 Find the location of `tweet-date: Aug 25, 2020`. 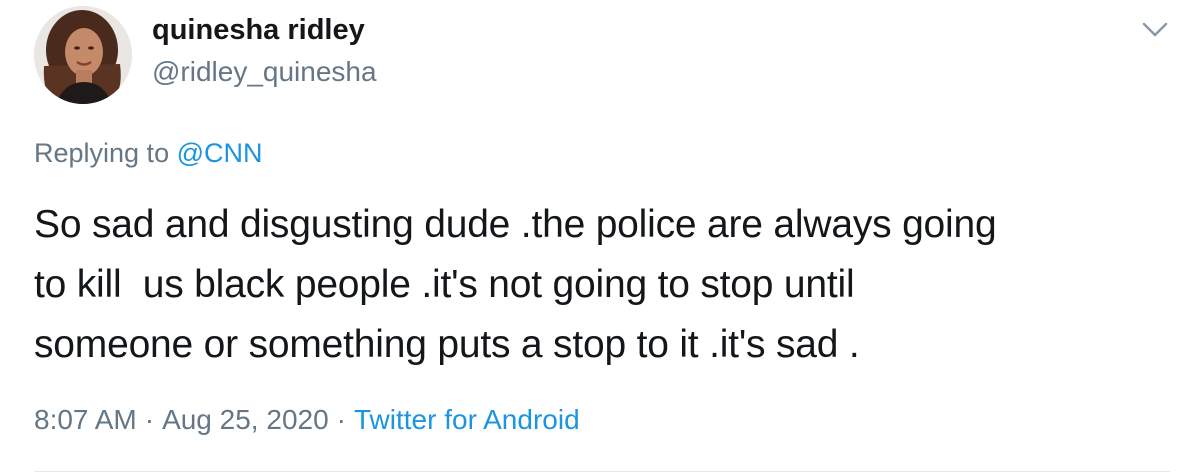

tweet-date: Aug 25, 2020 is located at coordinates (245, 419).